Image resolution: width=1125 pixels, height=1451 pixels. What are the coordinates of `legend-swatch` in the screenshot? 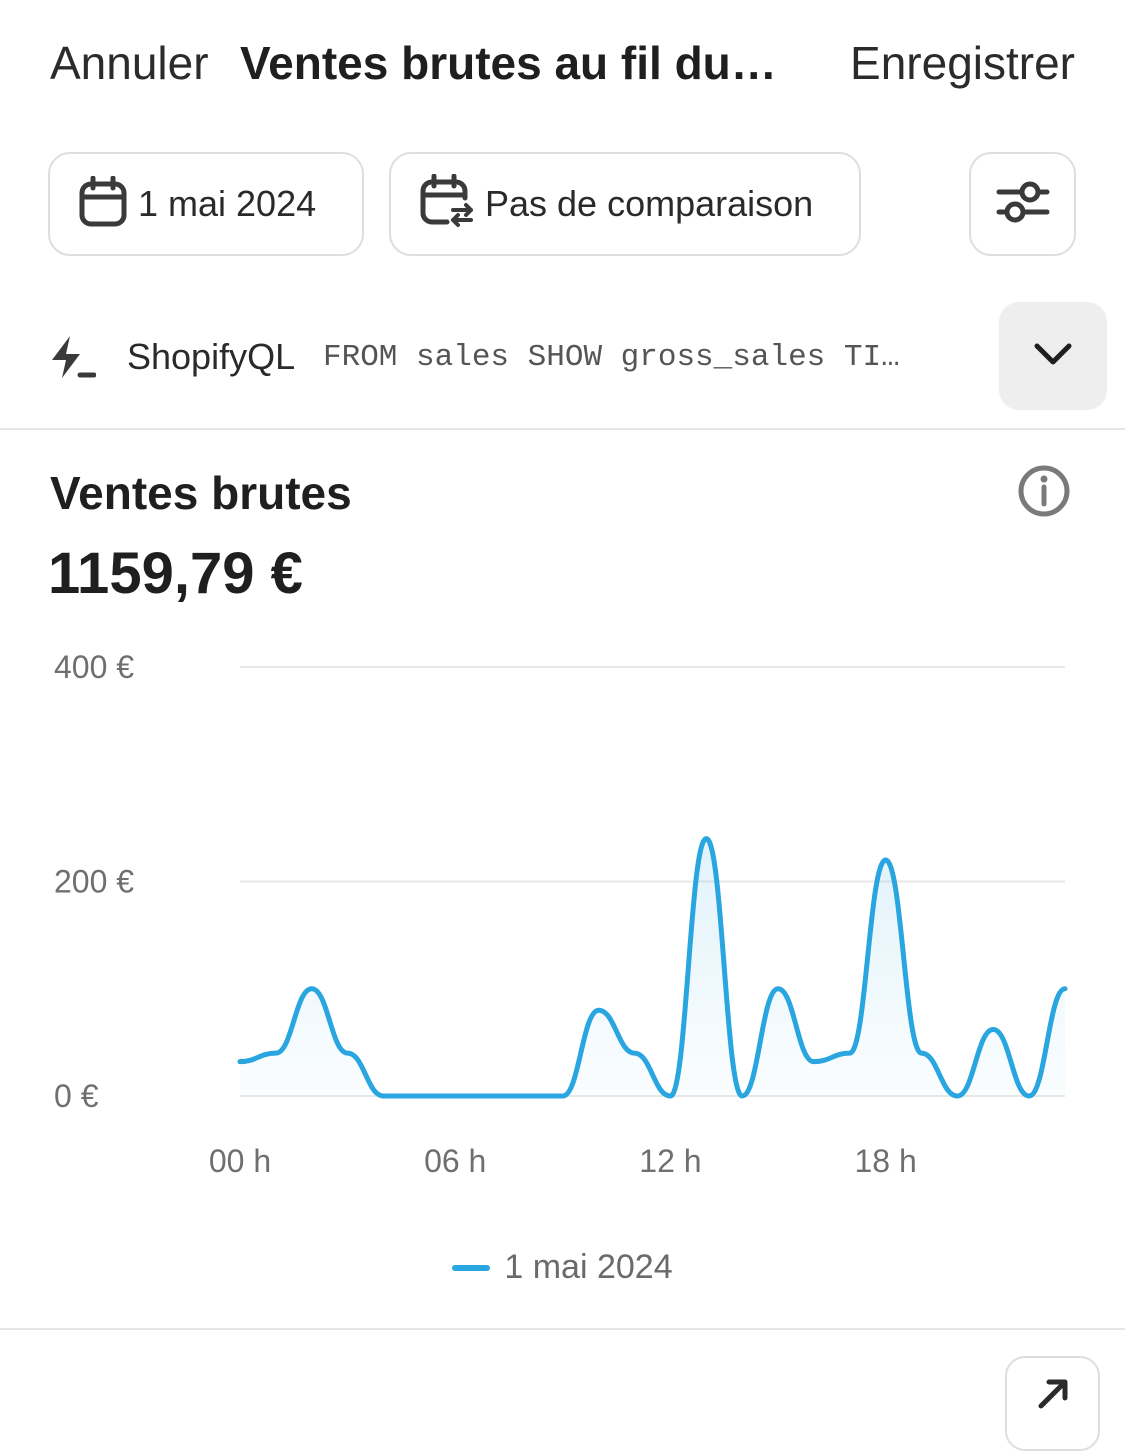 It's located at (471, 1267).